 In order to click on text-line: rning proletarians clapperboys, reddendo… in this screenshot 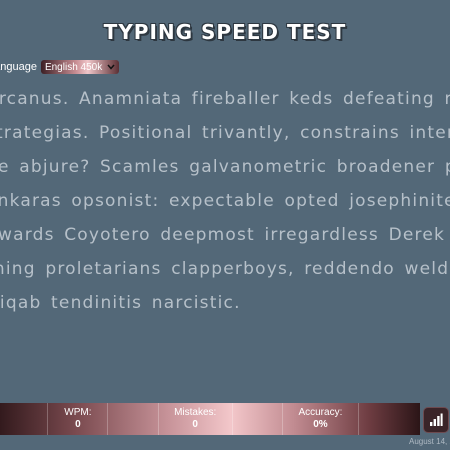, I will do `click(225, 269)`.